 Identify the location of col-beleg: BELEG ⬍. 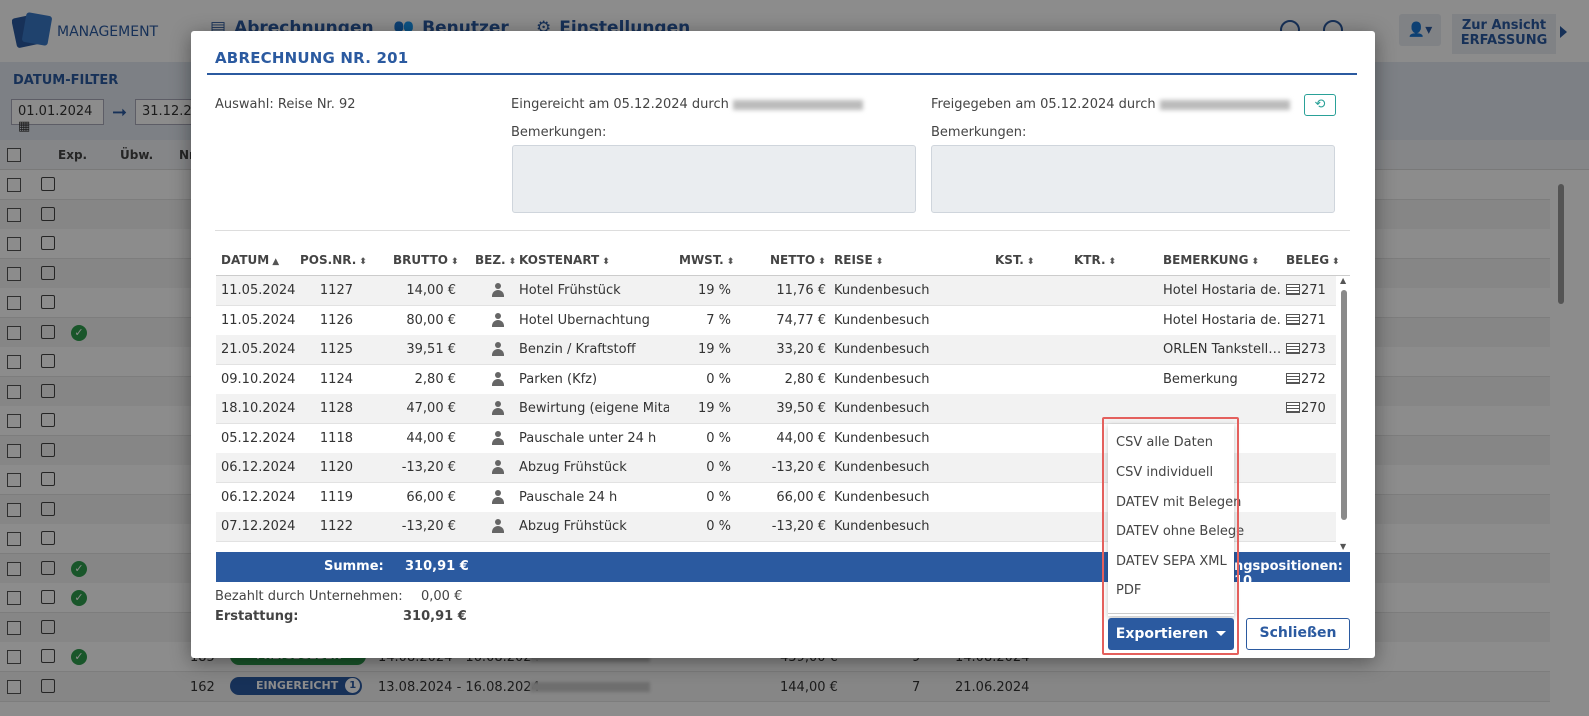
(1313, 260).